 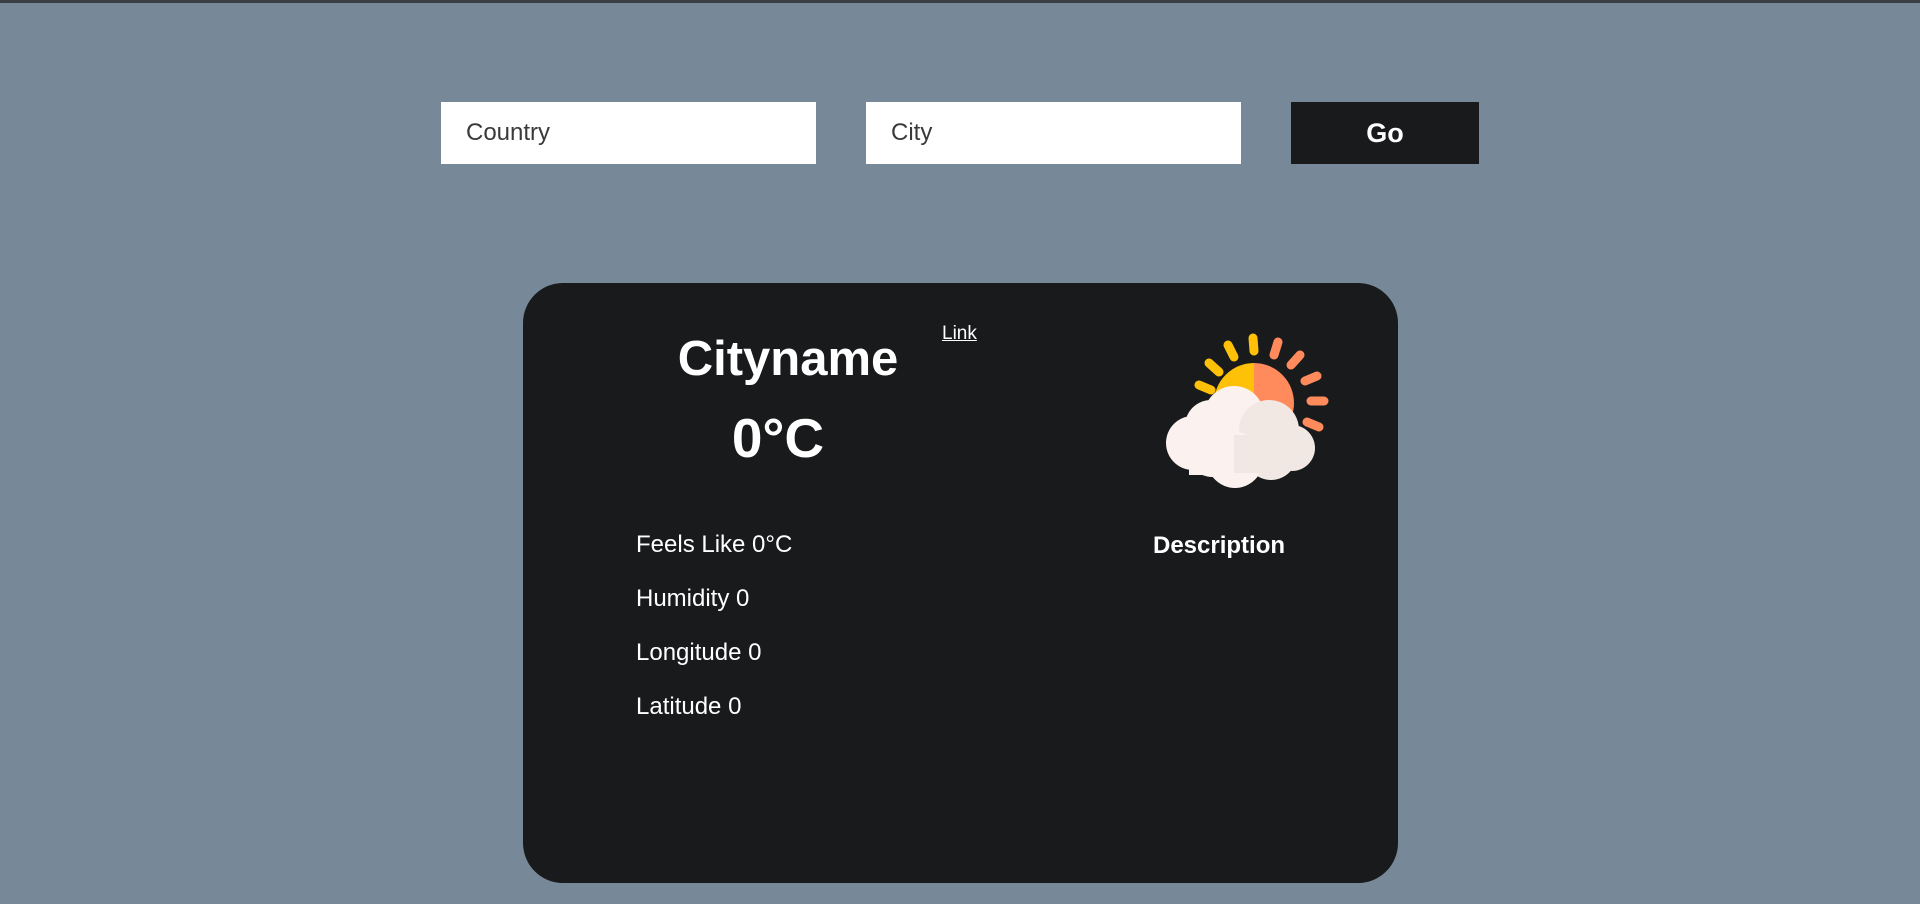 I want to click on link: Link, so click(x=959, y=334).